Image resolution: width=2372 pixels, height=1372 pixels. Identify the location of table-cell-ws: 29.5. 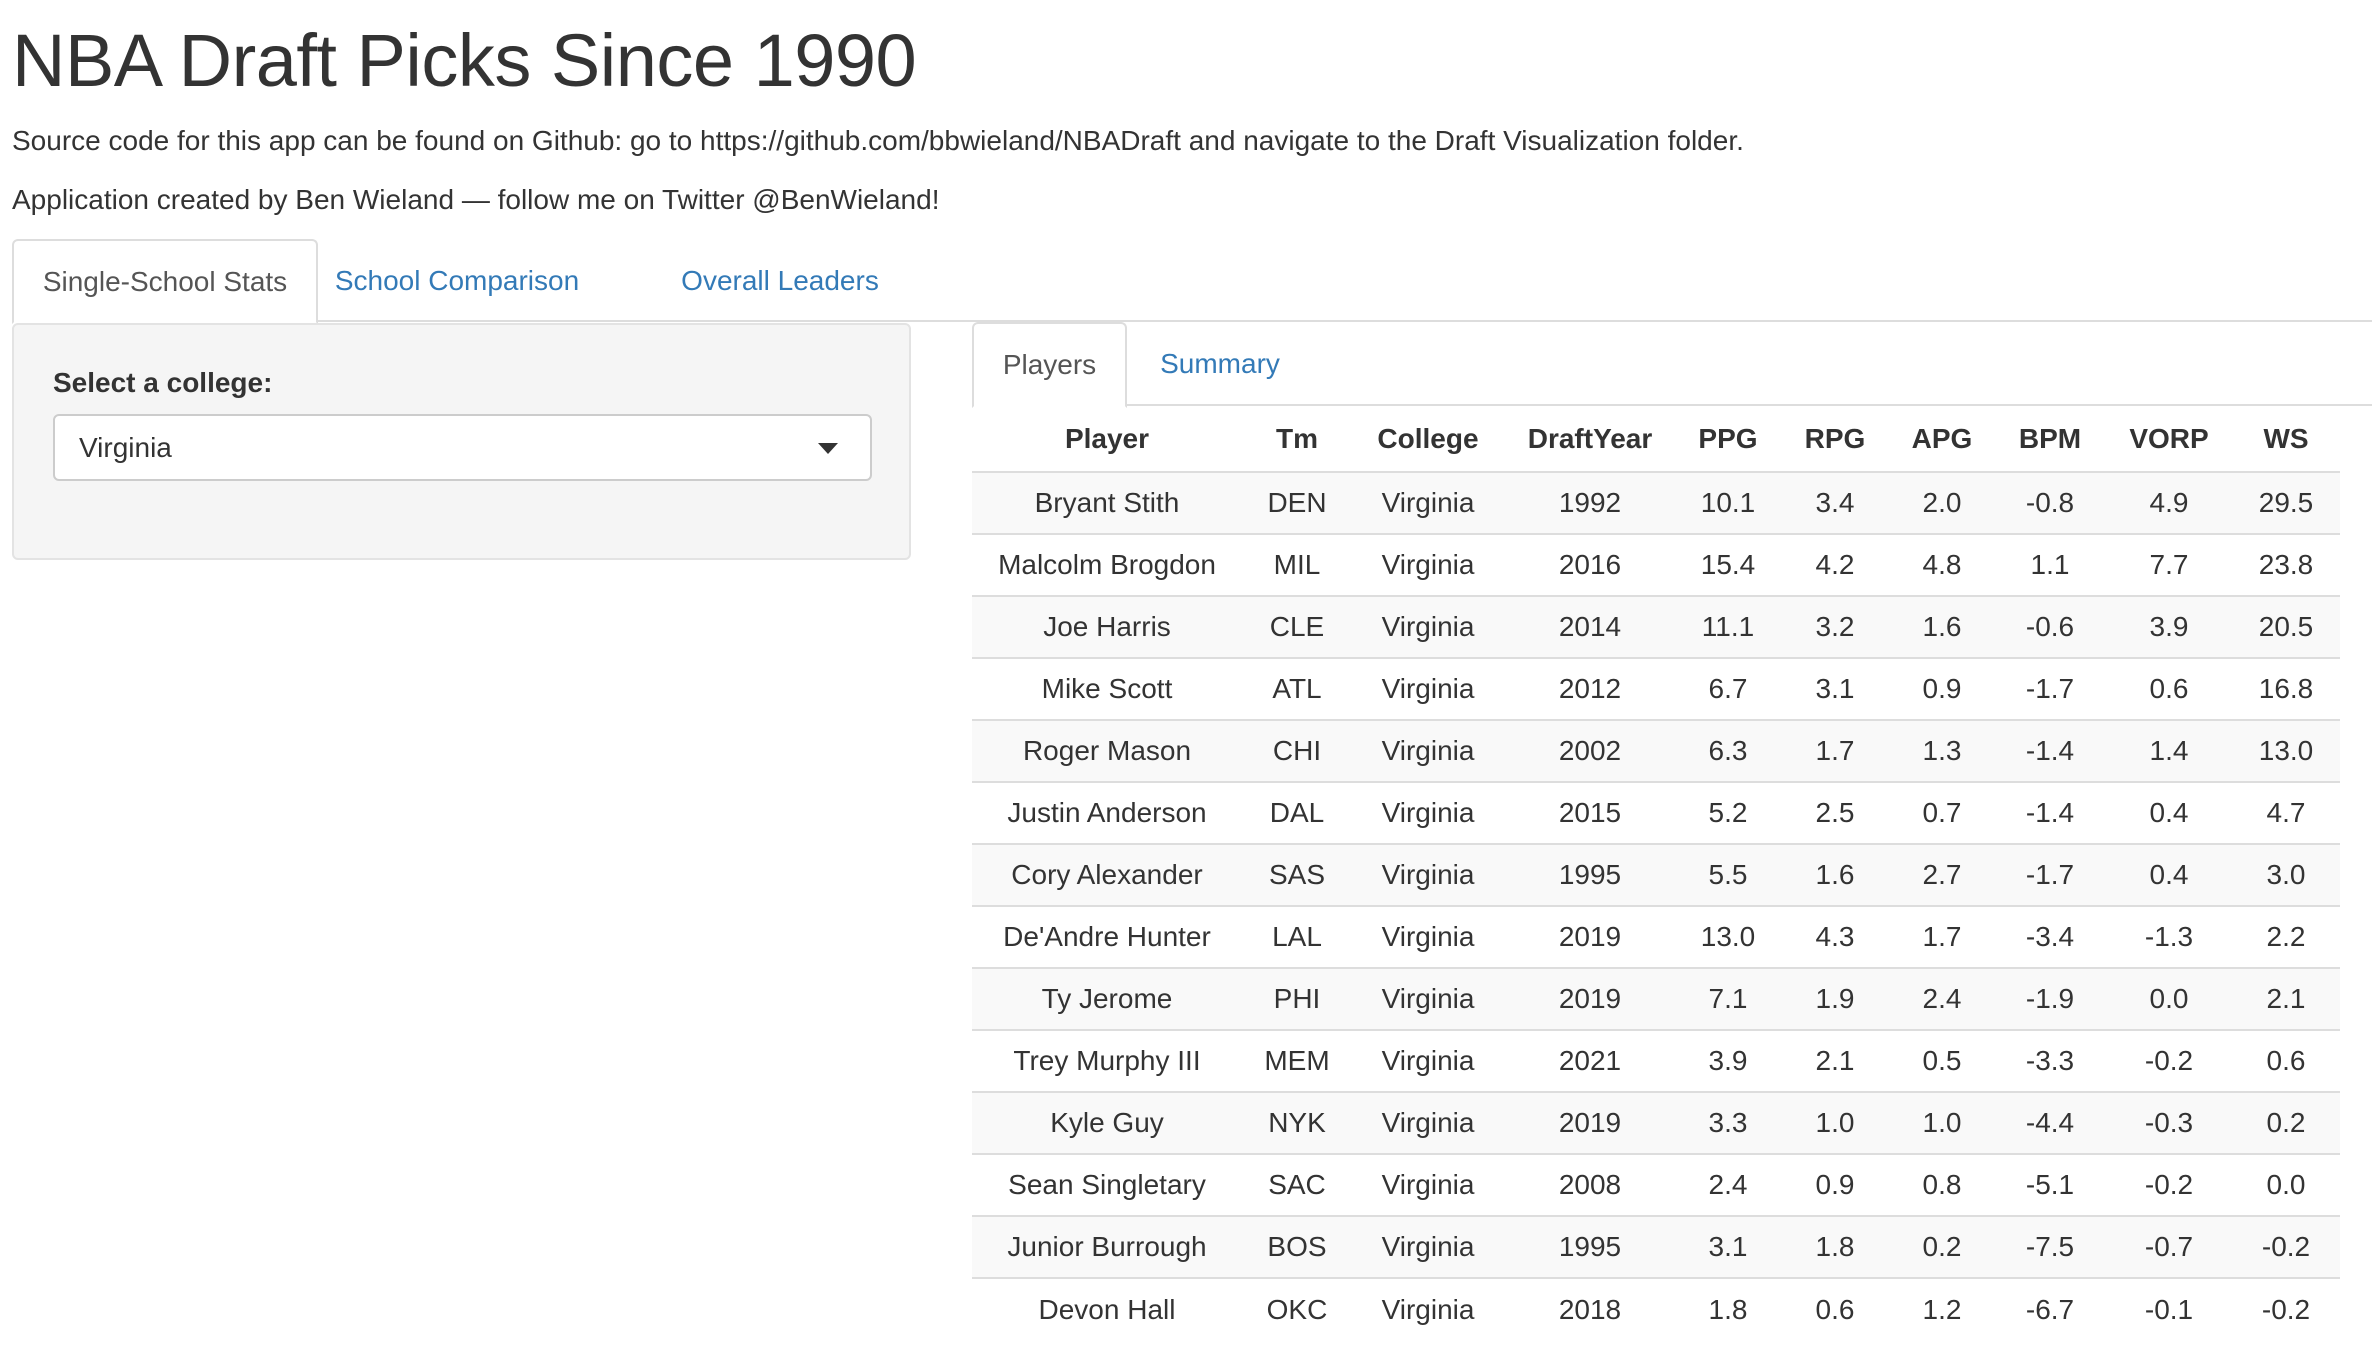
(2286, 502).